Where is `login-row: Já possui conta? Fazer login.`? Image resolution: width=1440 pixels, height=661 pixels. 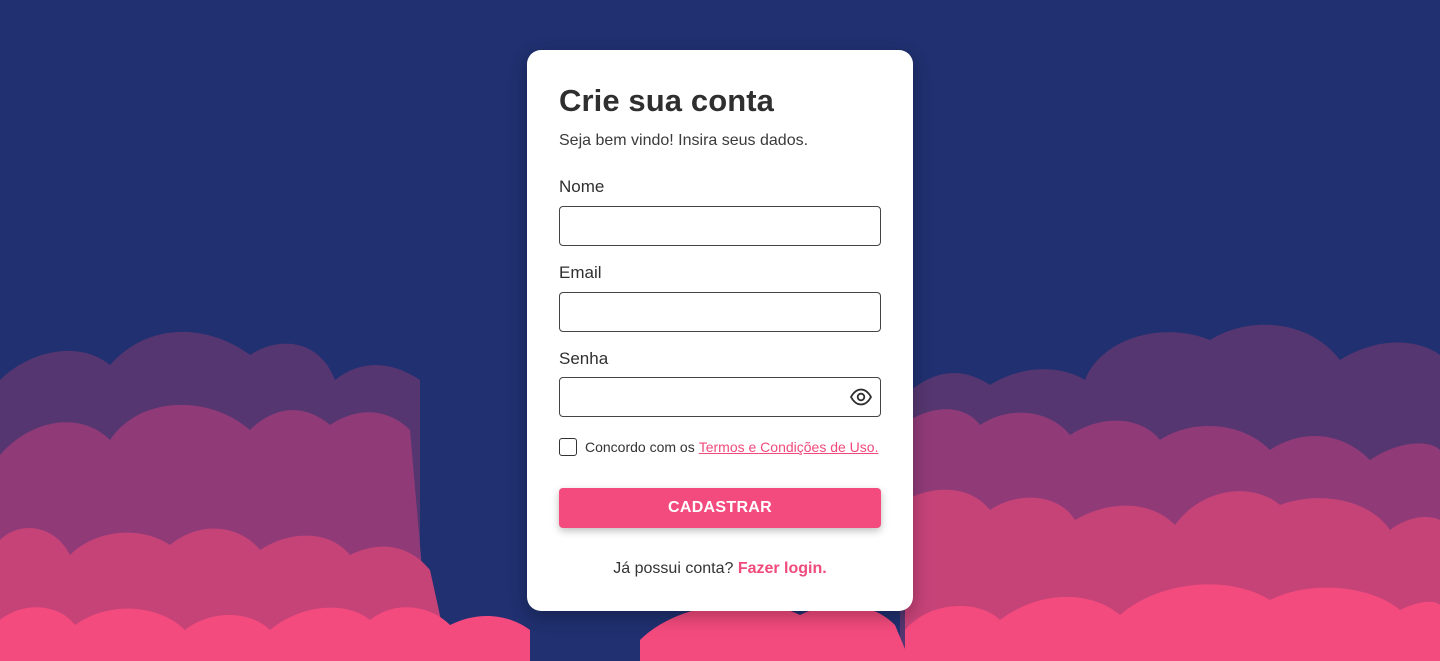
login-row: Já possui conta? Fazer login. is located at coordinates (720, 569).